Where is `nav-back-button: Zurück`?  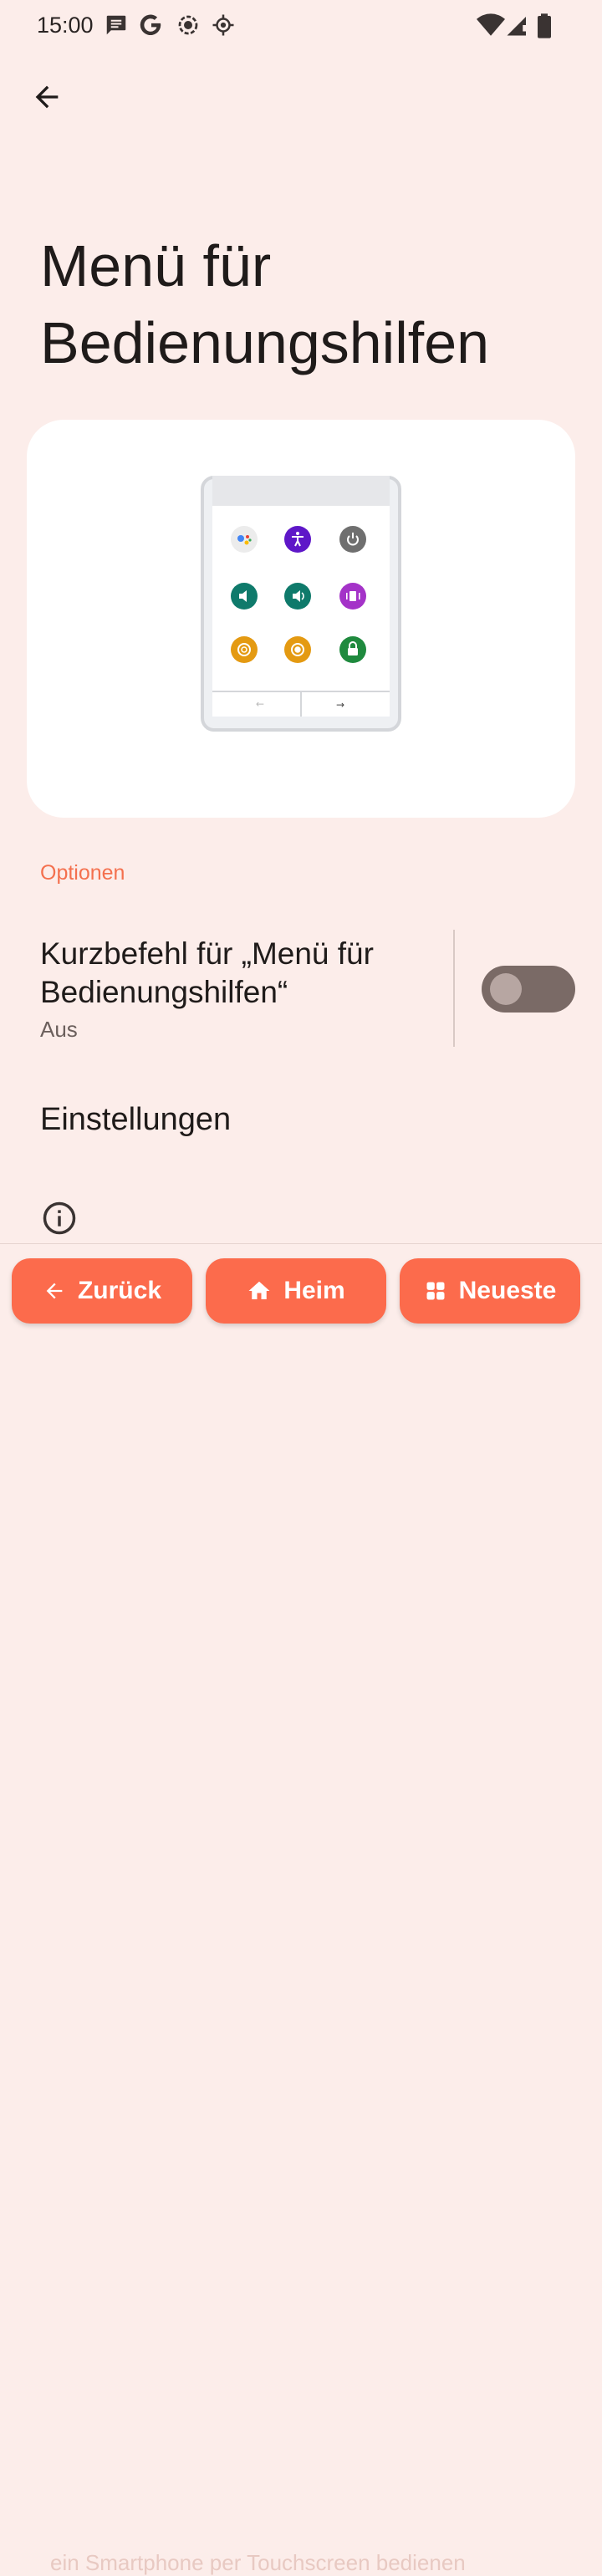 nav-back-button: Zurück is located at coordinates (102, 1291).